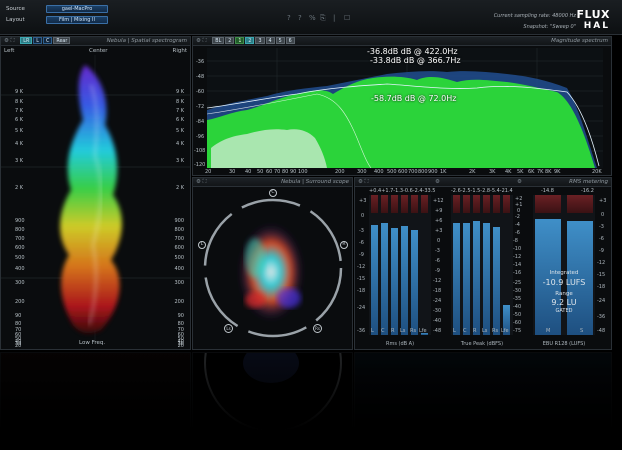 This screenshot has width=622, height=450. Describe the element at coordinates (230, 40) in the screenshot. I see `chip-2a: 2` at that location.